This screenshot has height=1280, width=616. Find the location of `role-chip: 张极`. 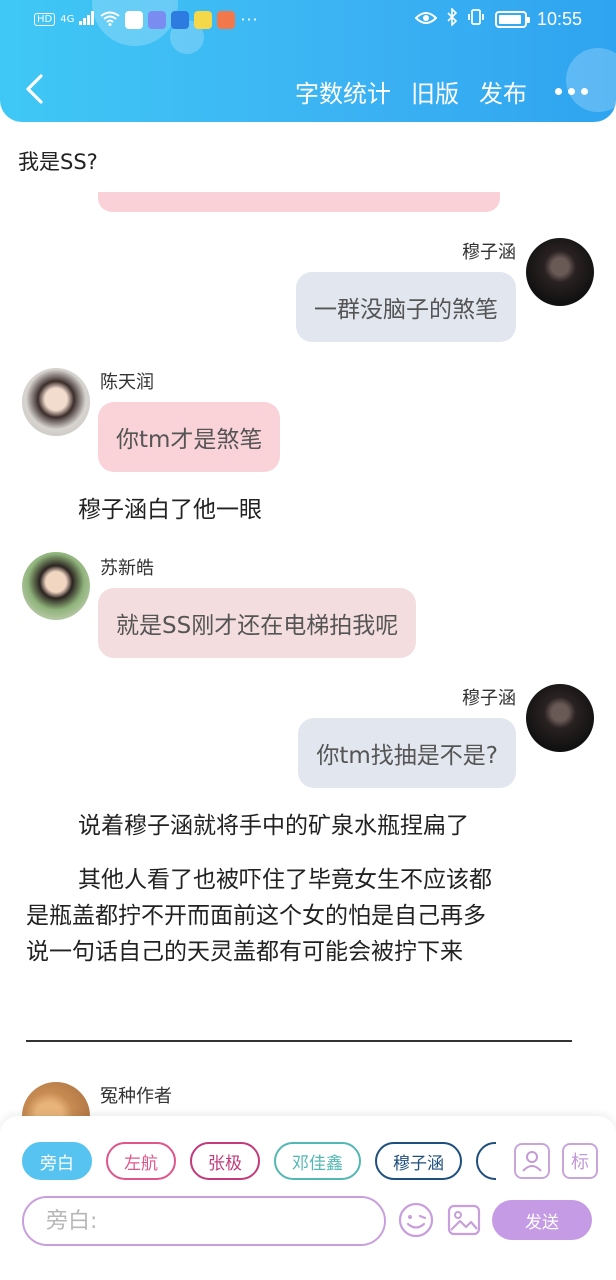

role-chip: 张极 is located at coordinates (225, 1161).